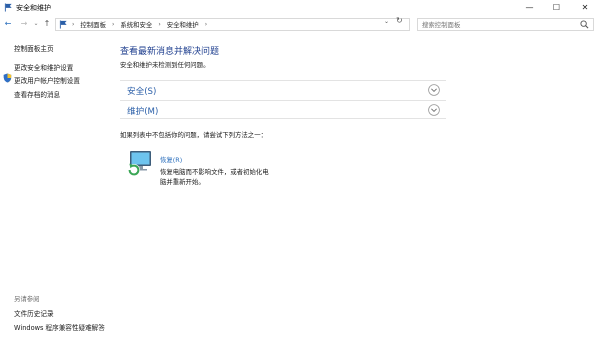 Image resolution: width=600 pixels, height=338 pixels. What do you see at coordinates (386, 21) in the screenshot?
I see `address-dropdown-icon: ⌄` at bounding box center [386, 21].